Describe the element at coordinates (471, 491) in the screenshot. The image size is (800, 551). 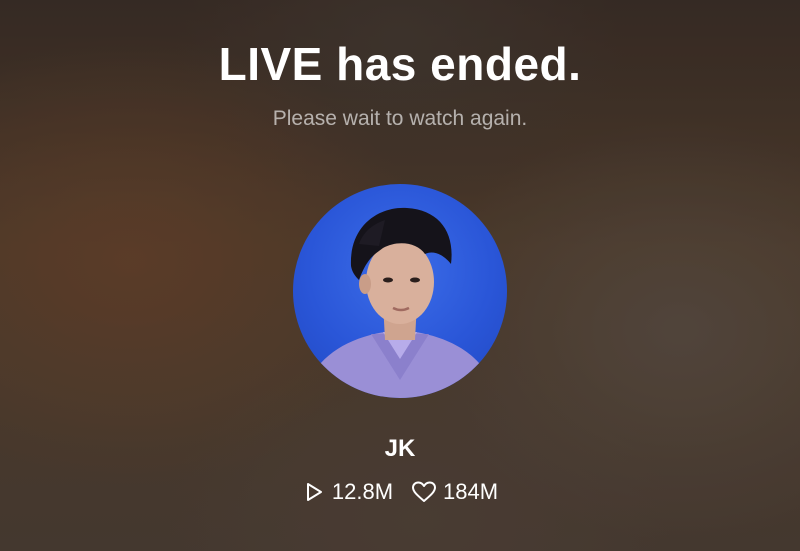
I see `like-count: 184M` at that location.